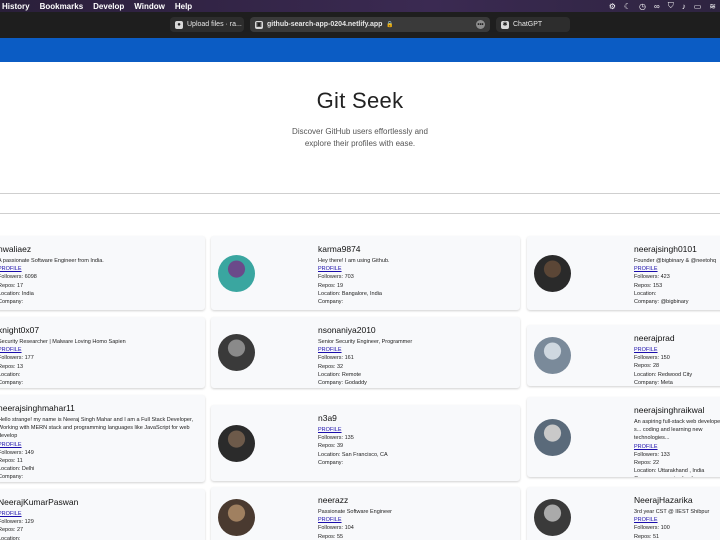  Describe the element at coordinates (336, 358) in the screenshot. I see `followers-count: Followers: 161` at that location.